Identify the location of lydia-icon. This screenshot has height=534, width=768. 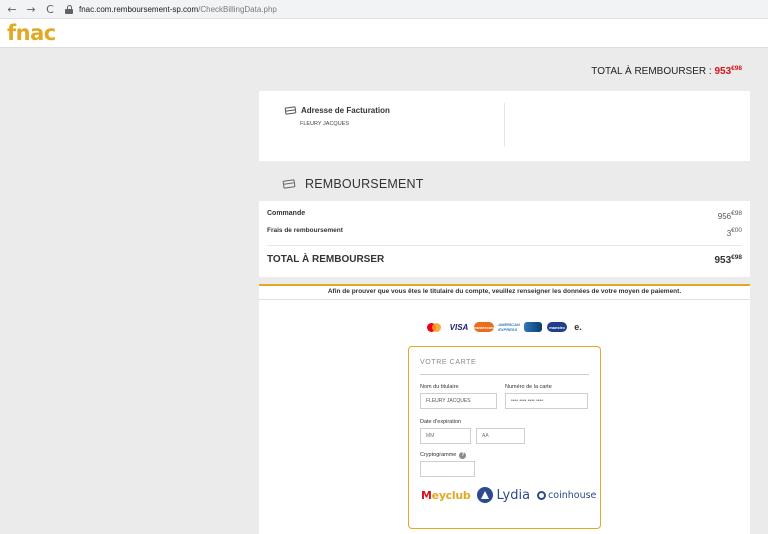
(485, 495).